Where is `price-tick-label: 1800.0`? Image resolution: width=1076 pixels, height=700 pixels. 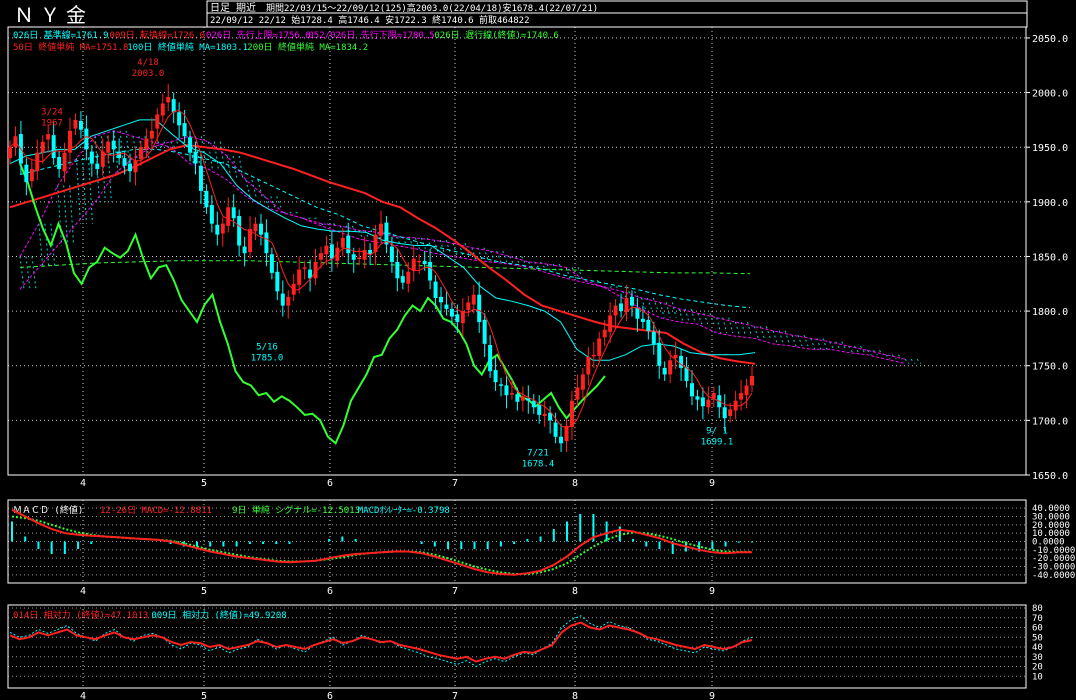 price-tick-label: 1800.0 is located at coordinates (1050, 312).